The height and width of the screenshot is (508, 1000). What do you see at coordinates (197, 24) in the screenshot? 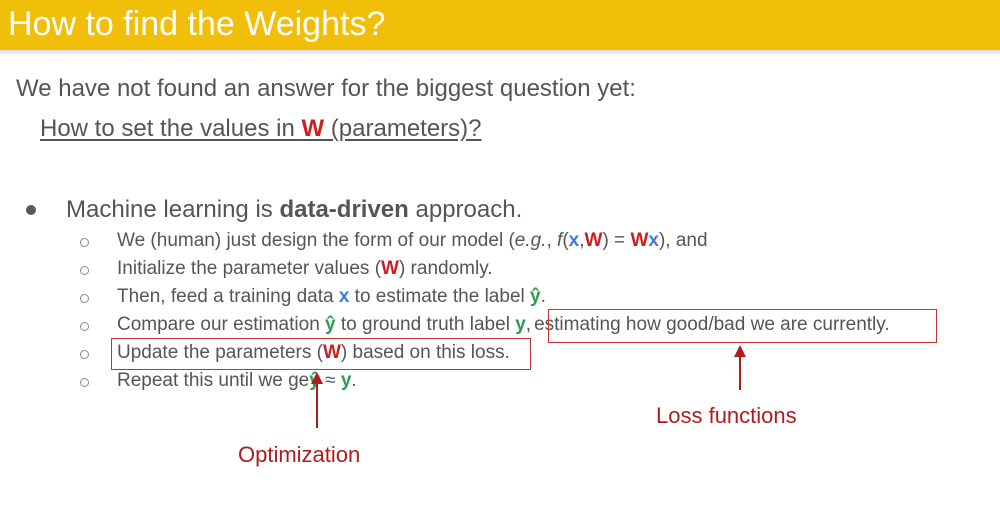
I see `slide-title: How to find the Weights?` at bounding box center [197, 24].